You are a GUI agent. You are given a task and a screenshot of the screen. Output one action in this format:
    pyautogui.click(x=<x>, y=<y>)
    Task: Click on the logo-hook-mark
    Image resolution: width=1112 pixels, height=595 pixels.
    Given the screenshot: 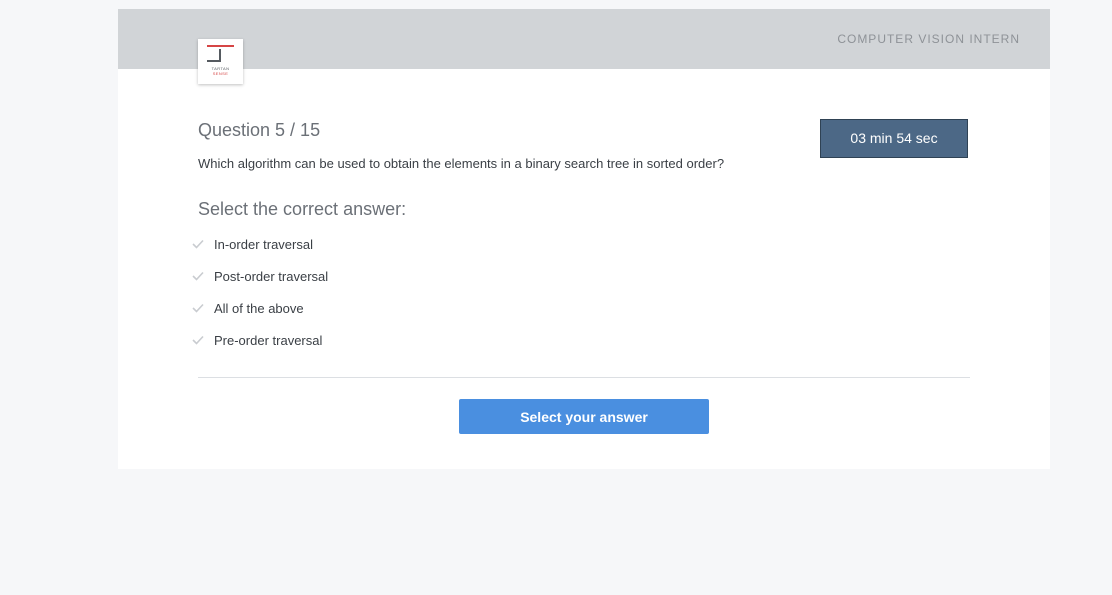 What is the action you would take?
    pyautogui.click(x=214, y=61)
    